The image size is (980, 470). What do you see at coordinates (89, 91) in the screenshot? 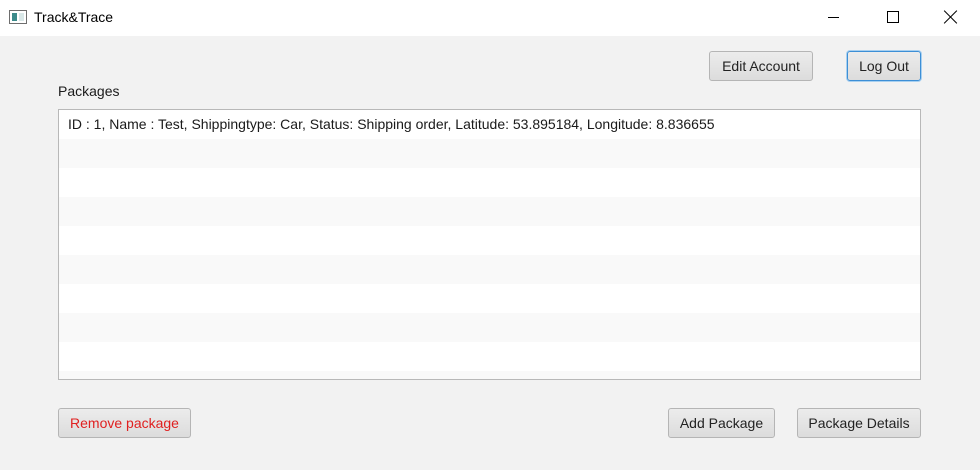
I see `packages-label: Packages` at bounding box center [89, 91].